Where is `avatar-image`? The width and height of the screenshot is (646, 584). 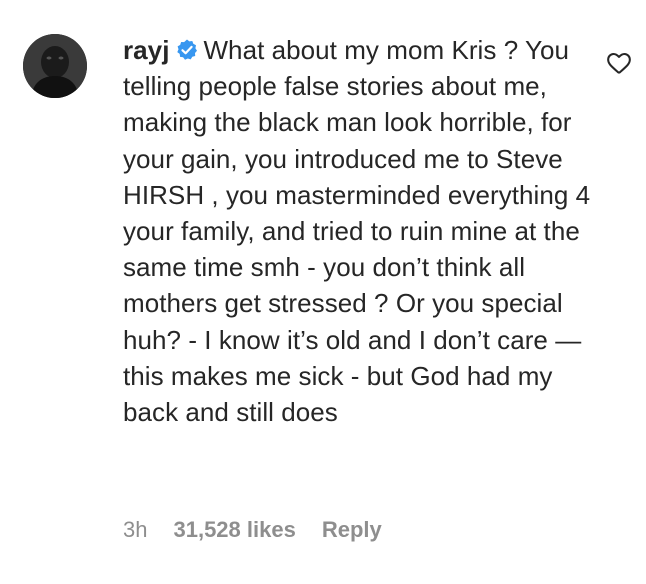
avatar-image is located at coordinates (55, 66).